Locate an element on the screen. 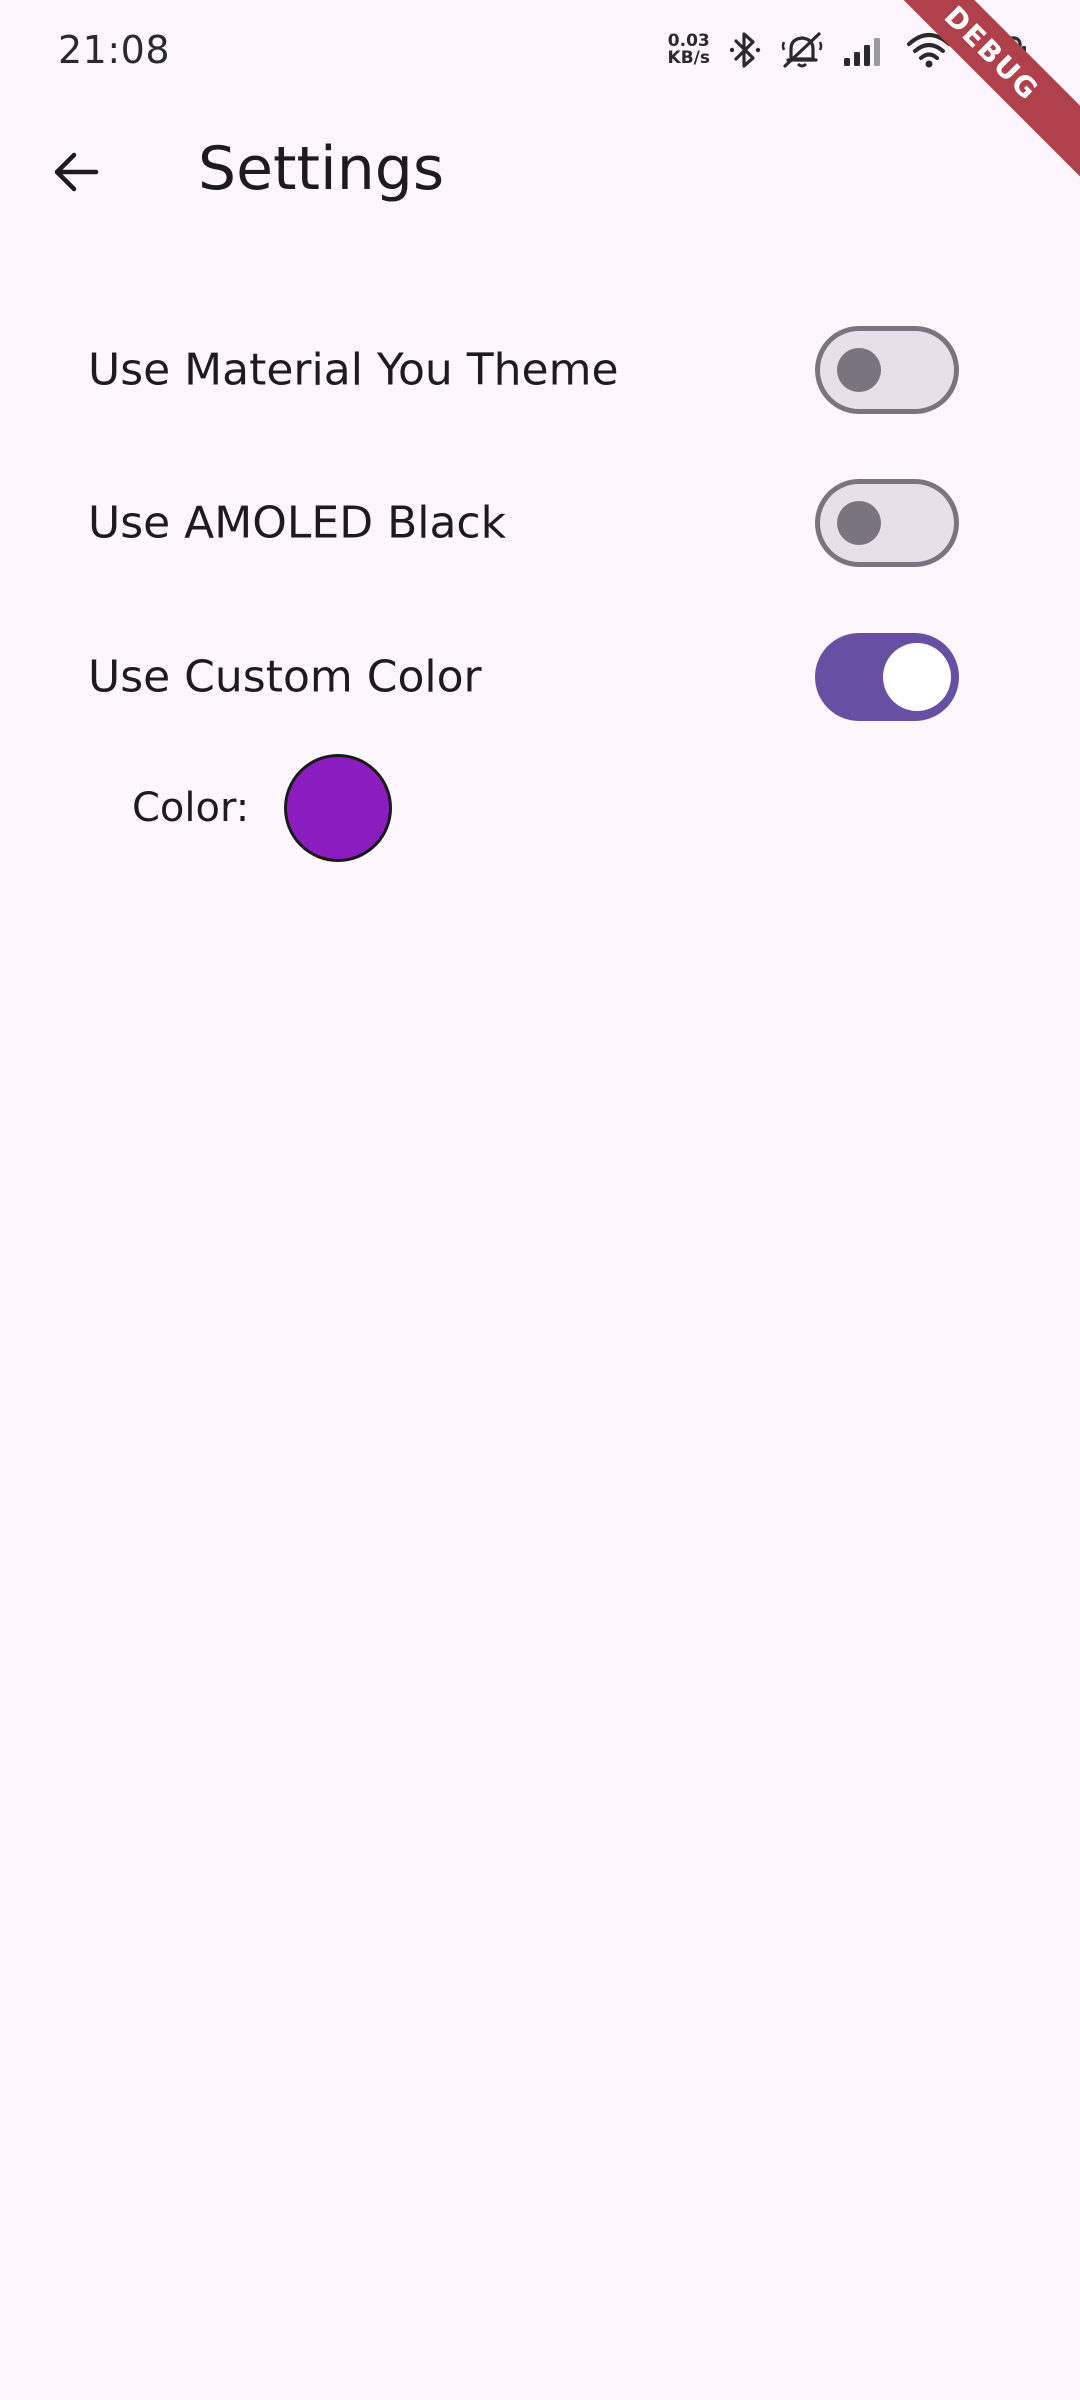  network-speed-unit: KB/s is located at coordinates (688, 58).